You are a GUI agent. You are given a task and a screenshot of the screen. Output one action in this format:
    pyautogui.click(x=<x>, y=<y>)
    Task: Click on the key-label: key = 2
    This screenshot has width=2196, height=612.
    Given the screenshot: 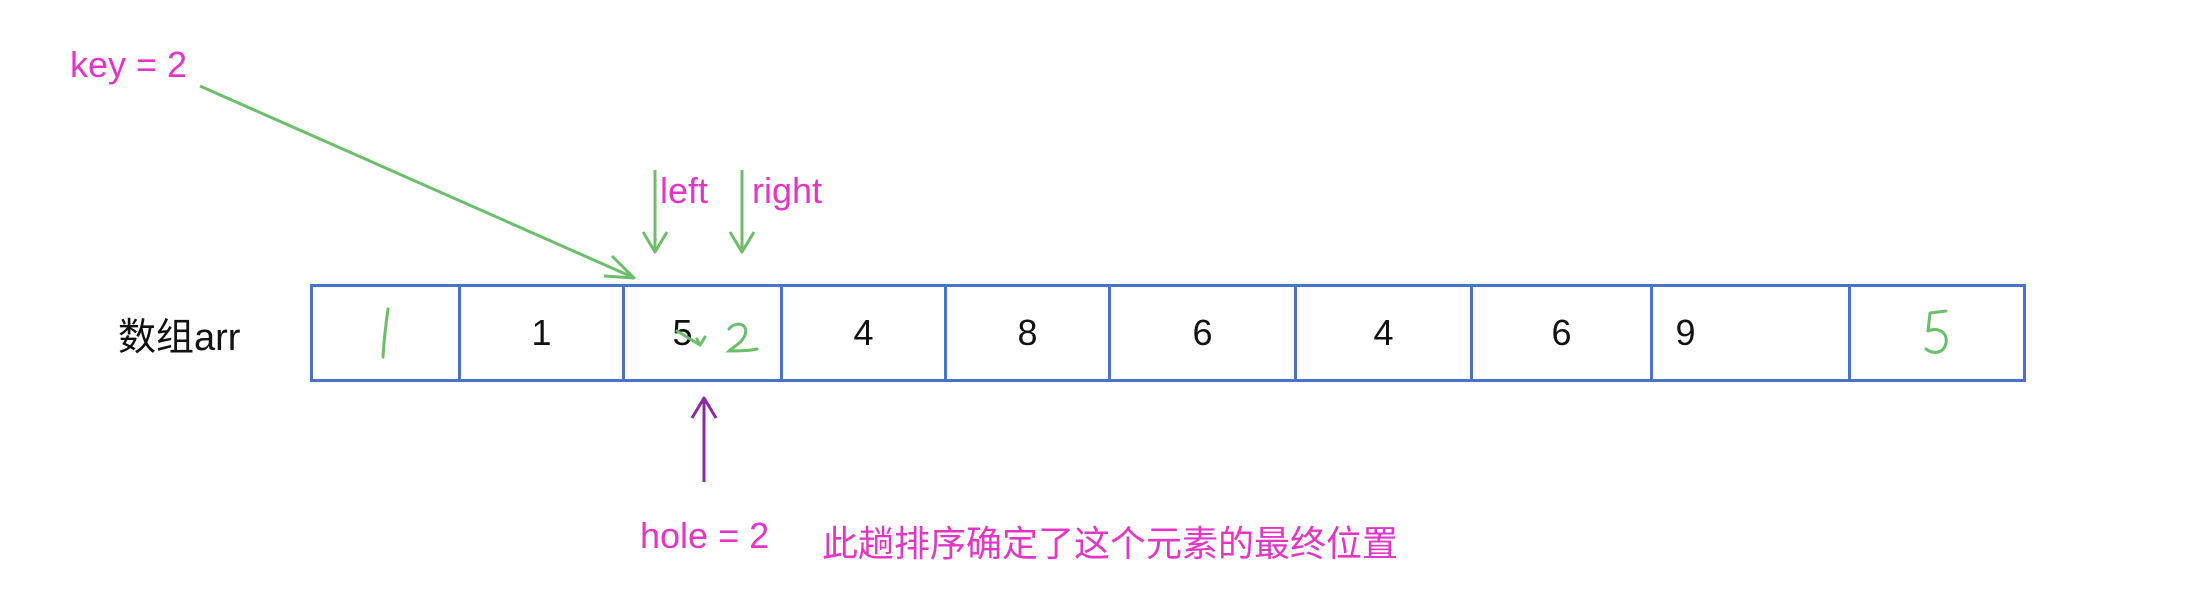 What is the action you would take?
    pyautogui.click(x=129, y=64)
    